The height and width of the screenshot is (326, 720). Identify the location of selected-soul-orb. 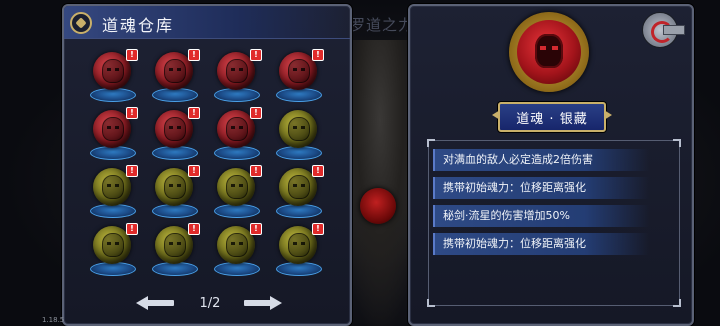
(549, 52).